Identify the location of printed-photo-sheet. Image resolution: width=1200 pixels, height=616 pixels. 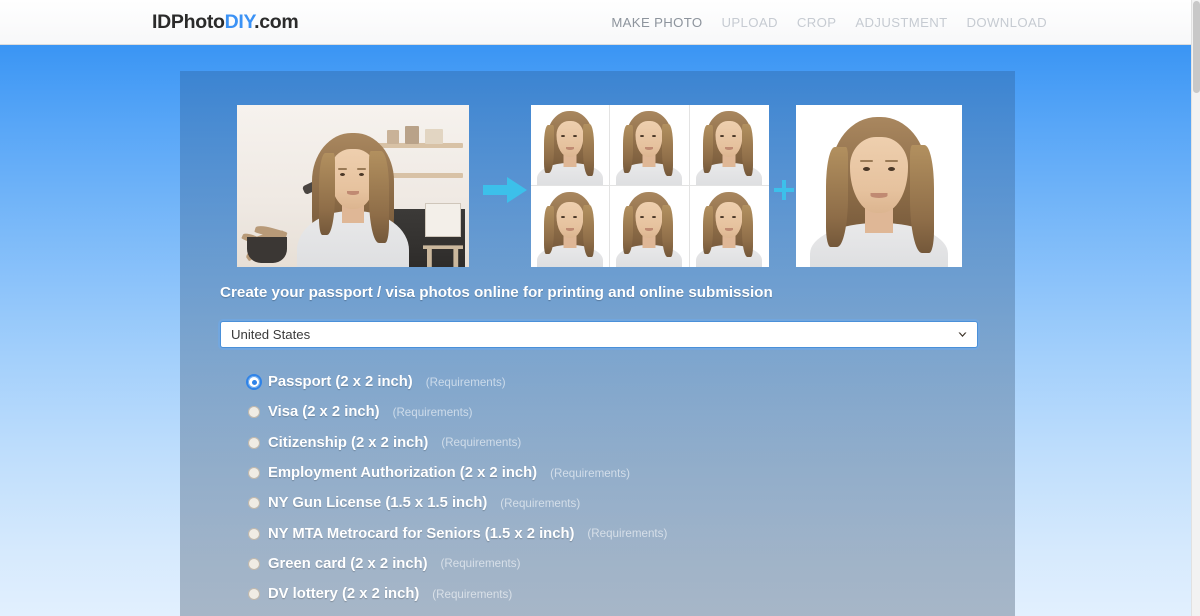
(650, 186).